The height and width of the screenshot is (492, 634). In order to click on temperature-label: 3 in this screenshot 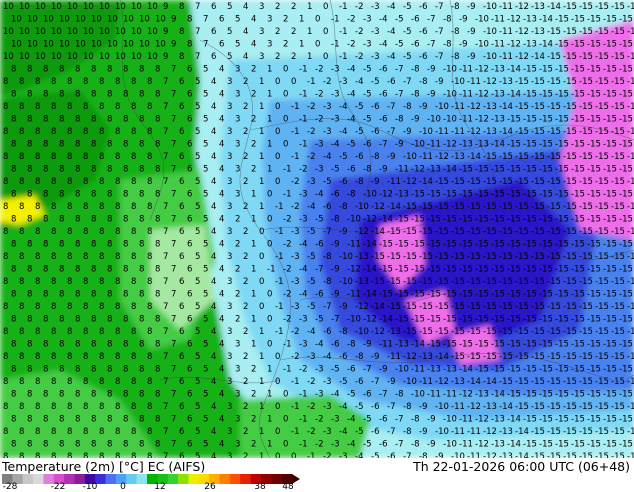, I will do `click(229, 157)`.